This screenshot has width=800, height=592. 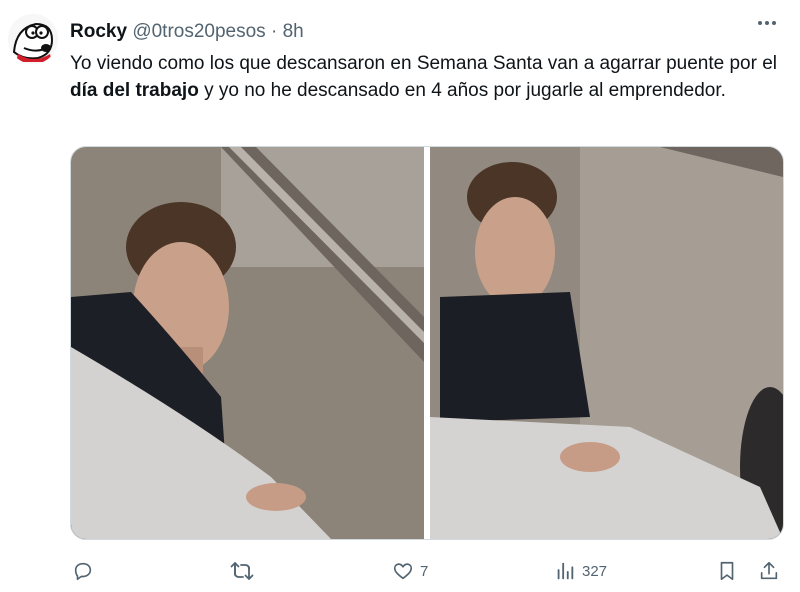 What do you see at coordinates (98, 31) in the screenshot?
I see `author-name: Rocky` at bounding box center [98, 31].